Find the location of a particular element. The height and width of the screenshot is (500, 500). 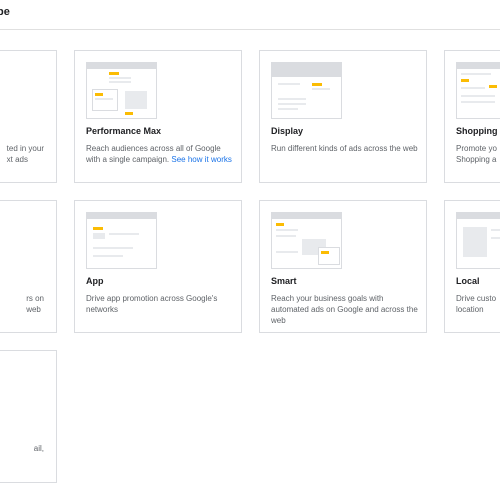

shopping-thumbnail is located at coordinates (478, 90).